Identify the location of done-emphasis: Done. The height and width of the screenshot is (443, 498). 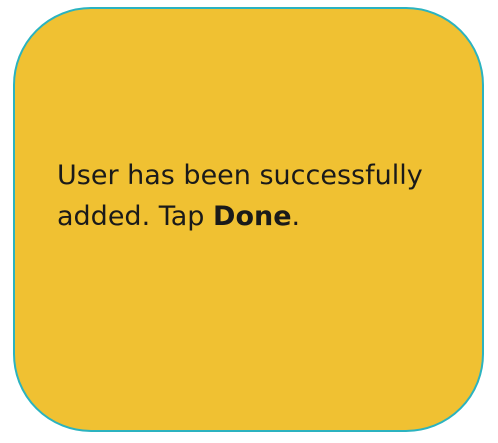
(252, 216).